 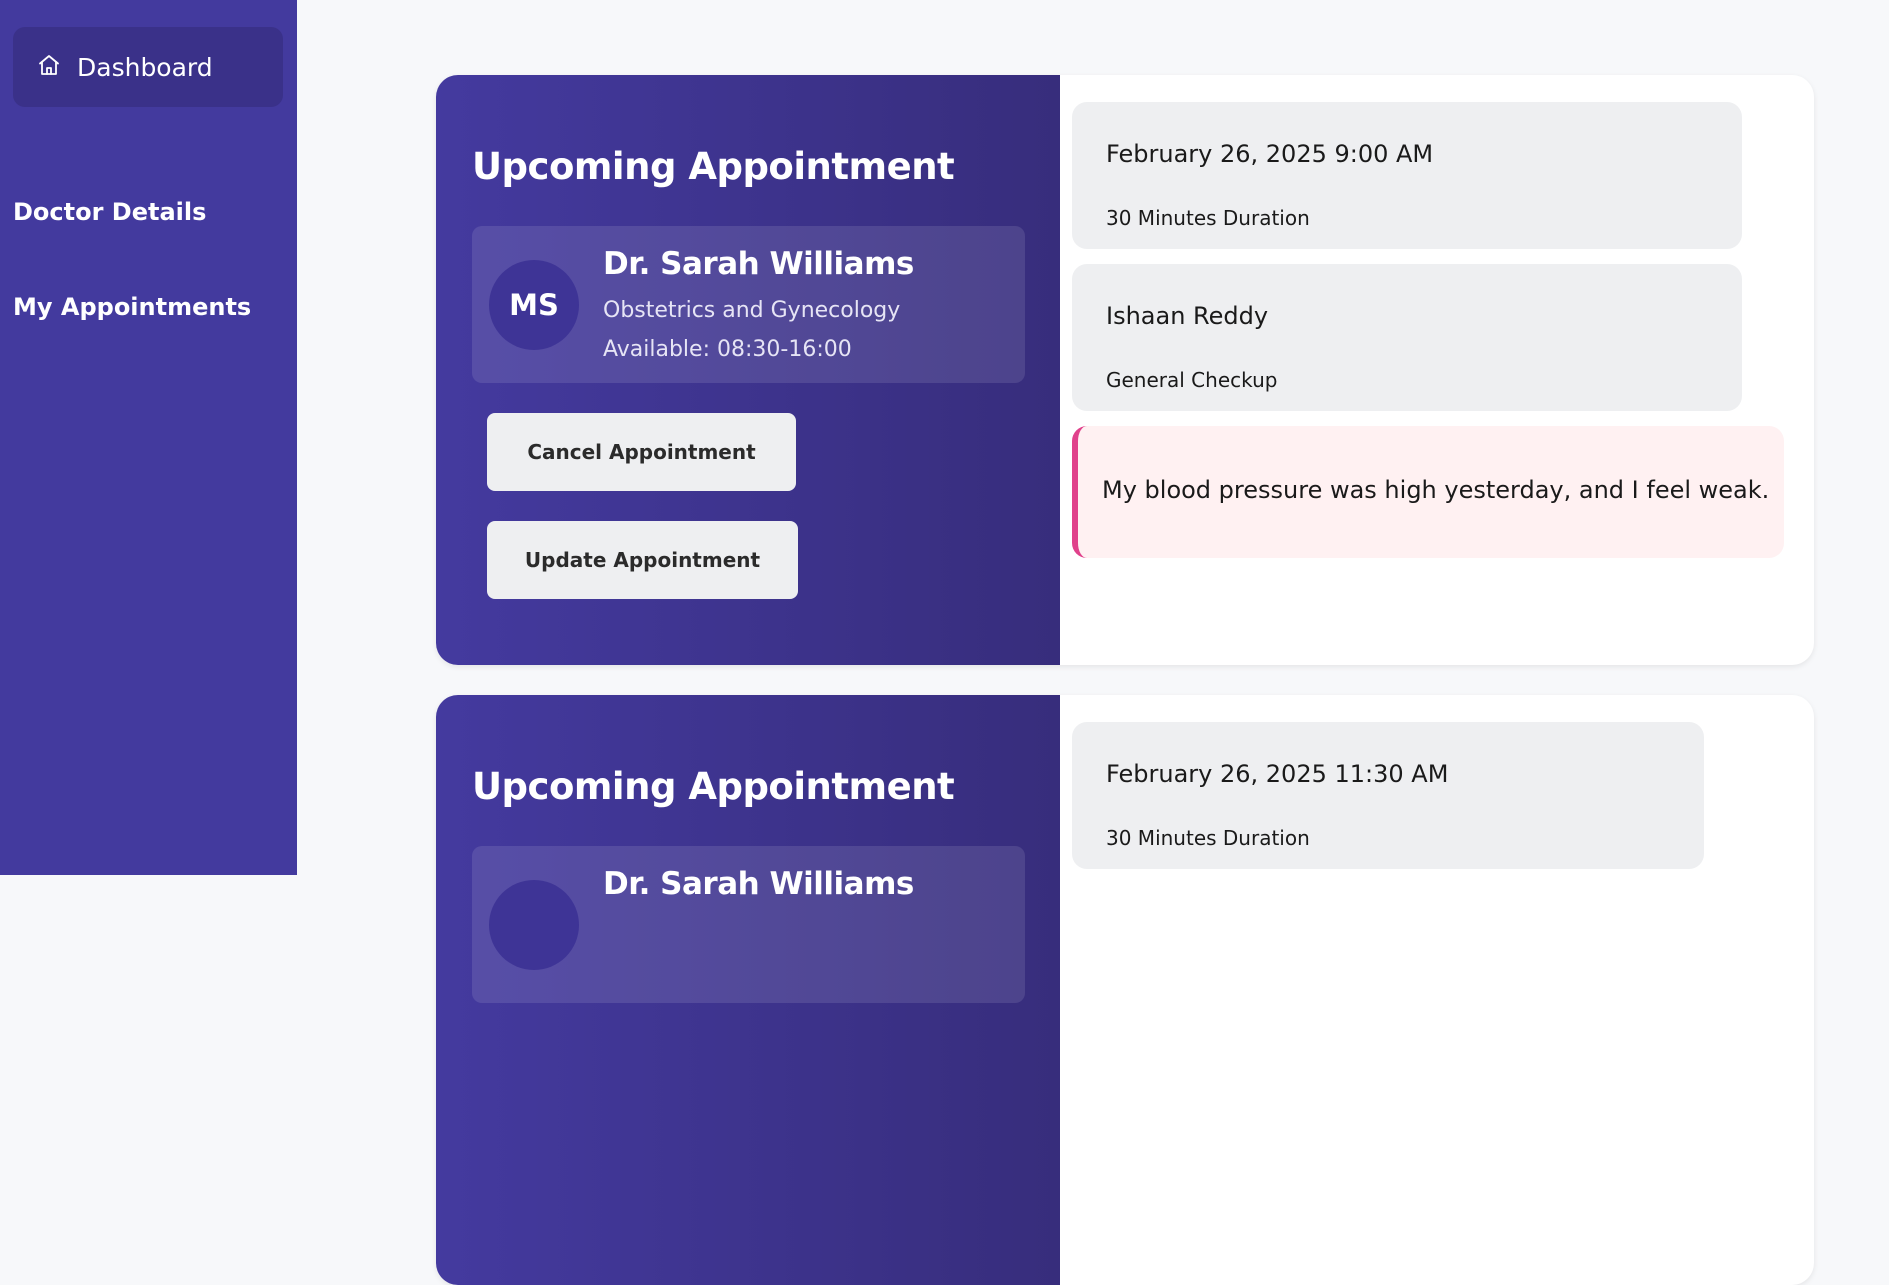 I want to click on avatar: MS, so click(x=534, y=305).